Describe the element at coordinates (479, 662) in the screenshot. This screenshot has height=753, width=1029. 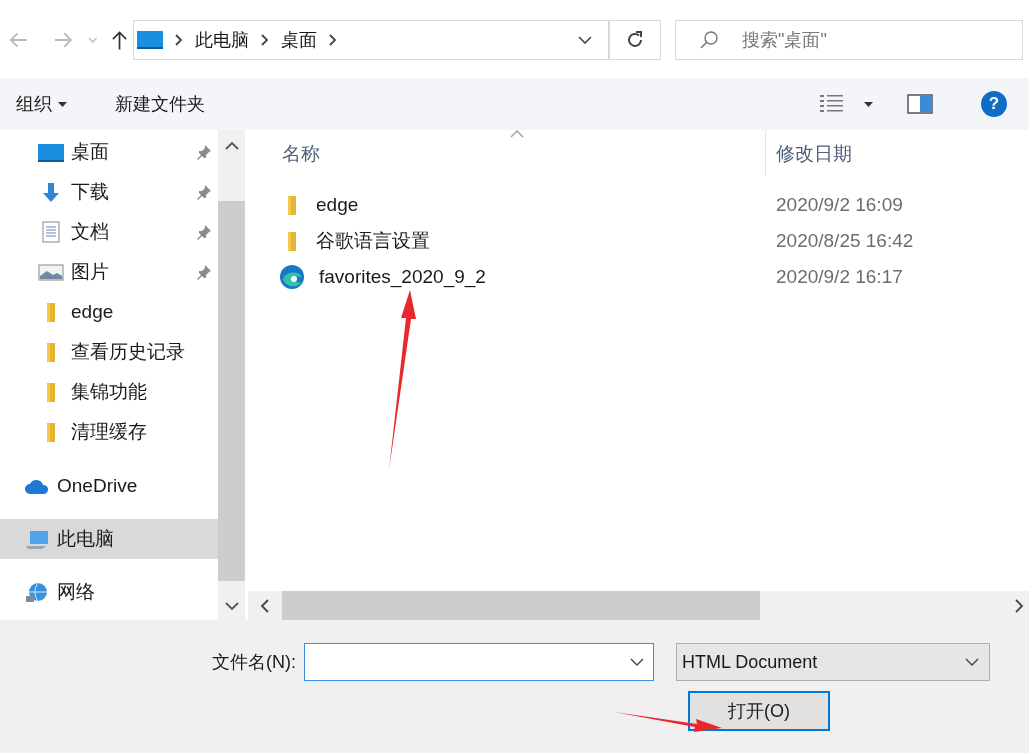
I see `filename-field` at that location.